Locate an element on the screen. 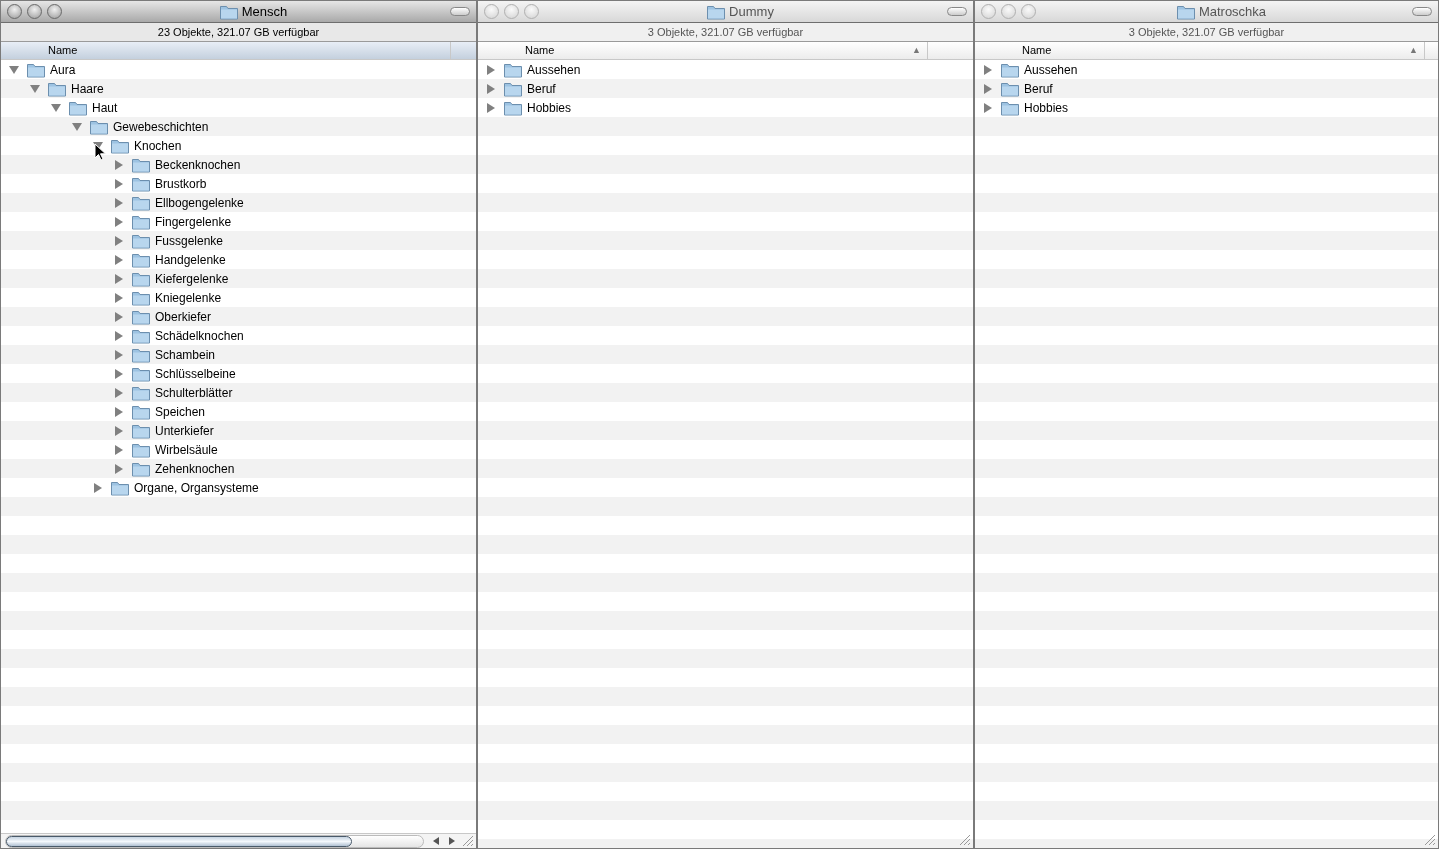 The width and height of the screenshot is (1439, 849). folder-row: Kniegelenke is located at coordinates (238, 297).